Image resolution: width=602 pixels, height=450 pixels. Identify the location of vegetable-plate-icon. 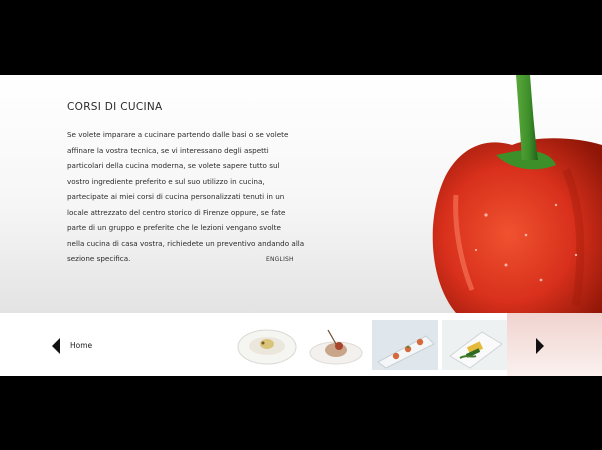
(474, 345).